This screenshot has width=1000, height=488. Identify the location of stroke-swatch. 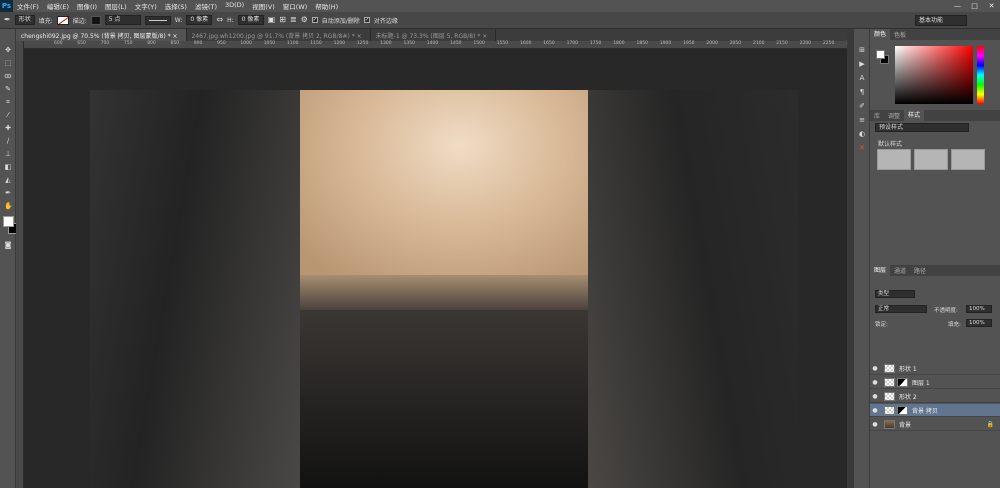
(95, 20).